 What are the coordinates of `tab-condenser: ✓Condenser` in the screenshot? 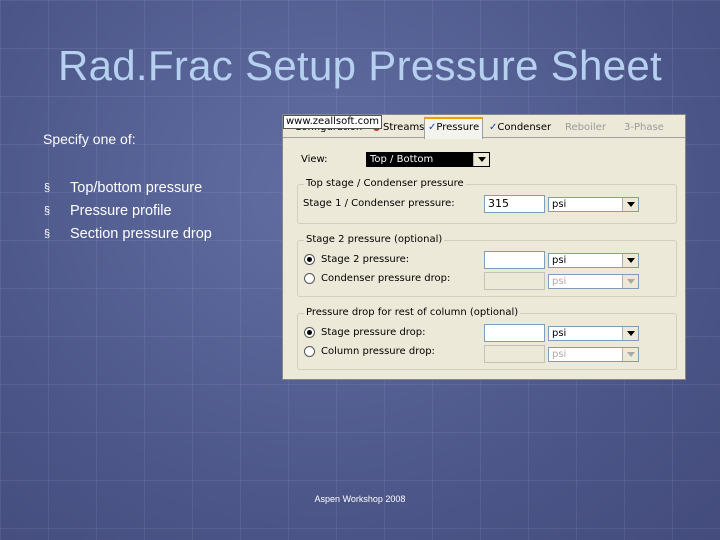 It's located at (520, 127).